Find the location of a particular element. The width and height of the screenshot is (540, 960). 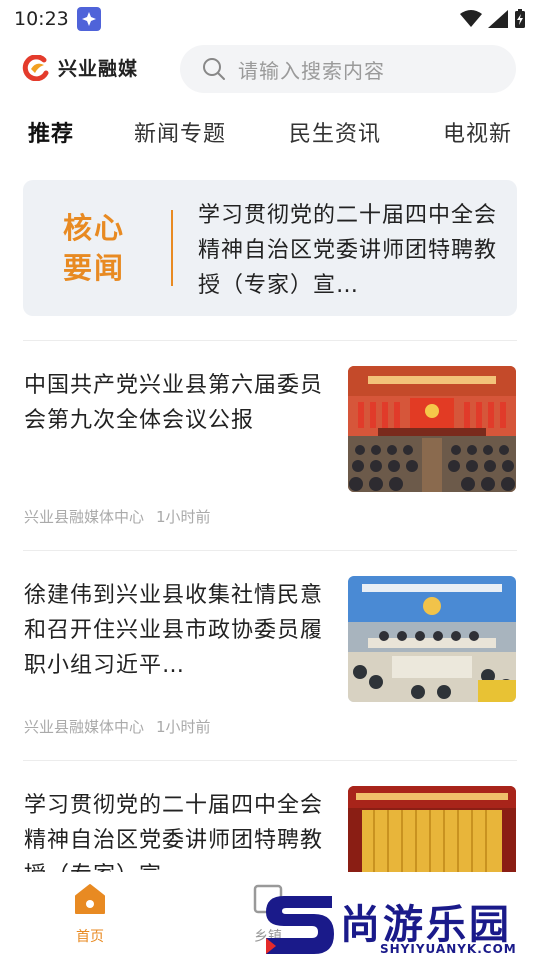

status-time: 10:23 is located at coordinates (41, 19).